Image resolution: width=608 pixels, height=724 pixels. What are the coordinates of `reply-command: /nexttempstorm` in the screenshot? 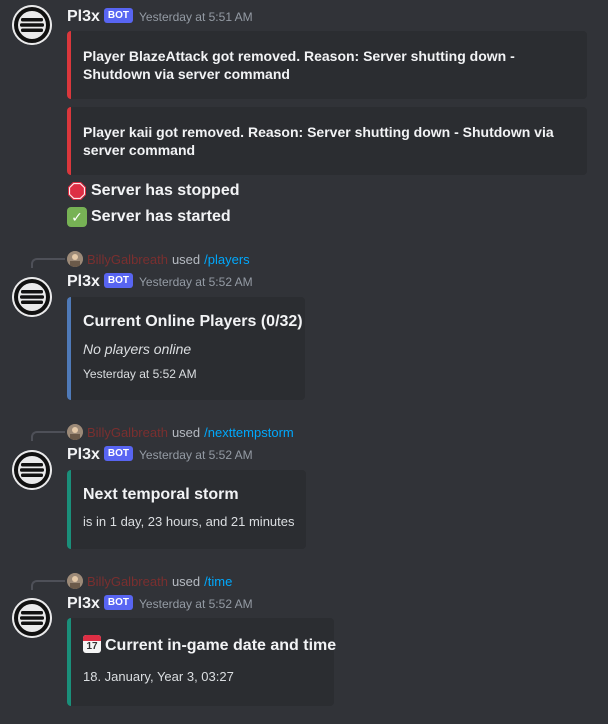 It's located at (249, 432).